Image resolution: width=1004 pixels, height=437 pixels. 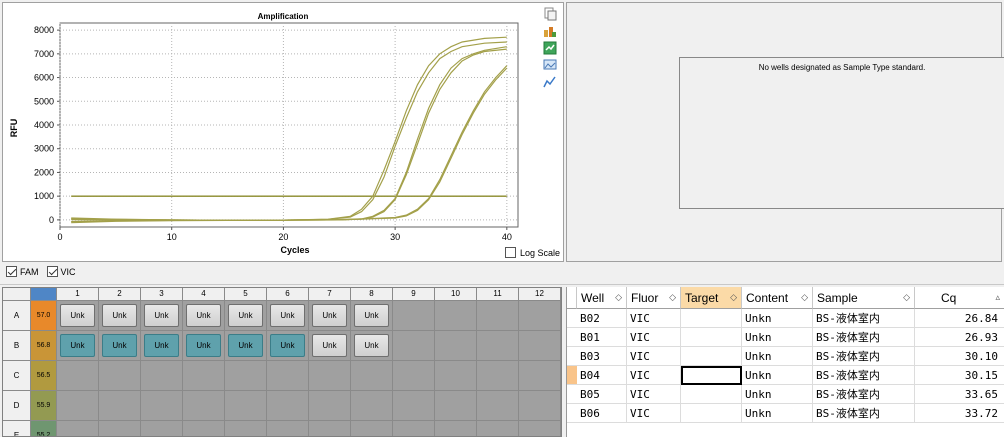 What do you see at coordinates (959, 298) in the screenshot?
I see `column-header-cq: Cq ▵` at bounding box center [959, 298].